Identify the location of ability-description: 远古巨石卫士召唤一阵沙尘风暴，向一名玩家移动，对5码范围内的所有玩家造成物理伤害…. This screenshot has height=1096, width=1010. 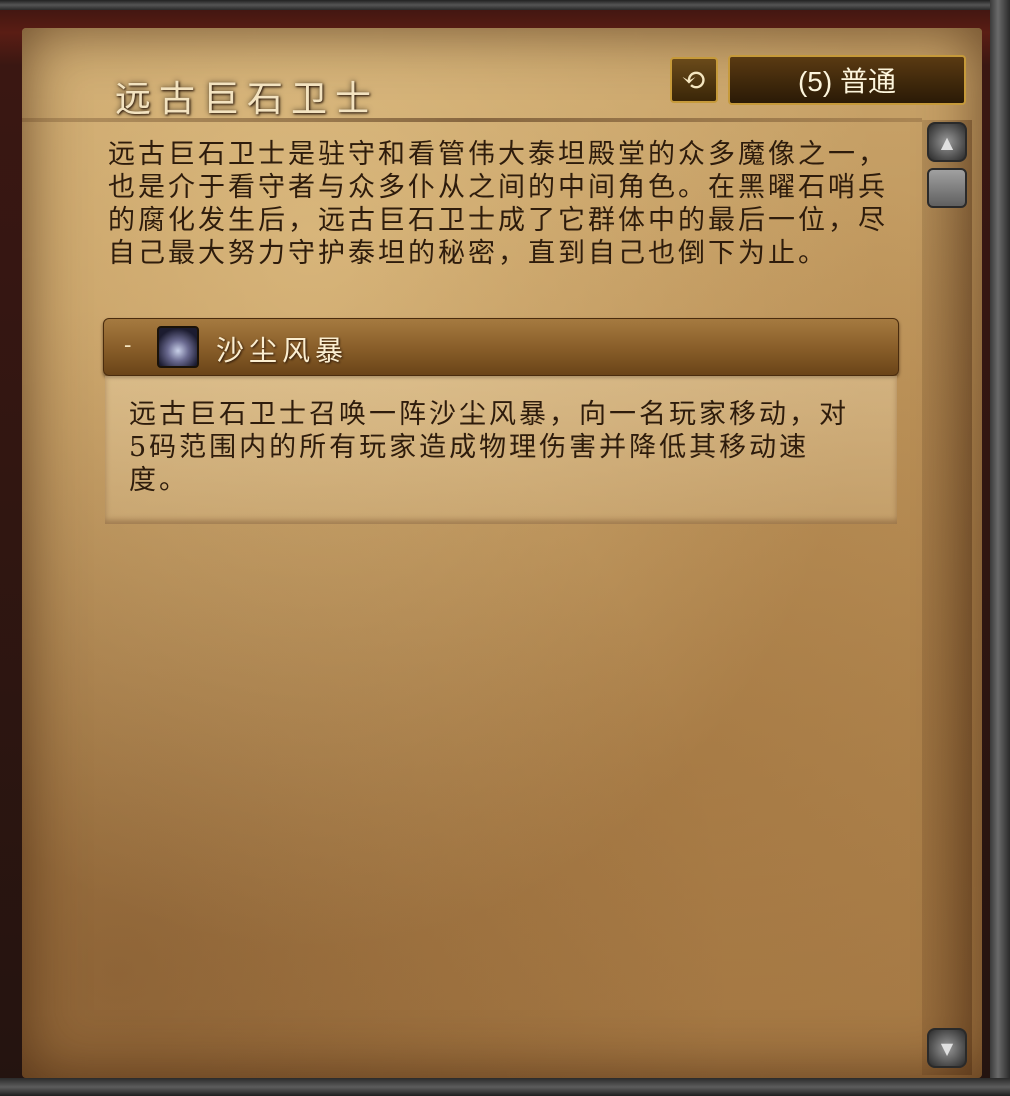
(489, 447).